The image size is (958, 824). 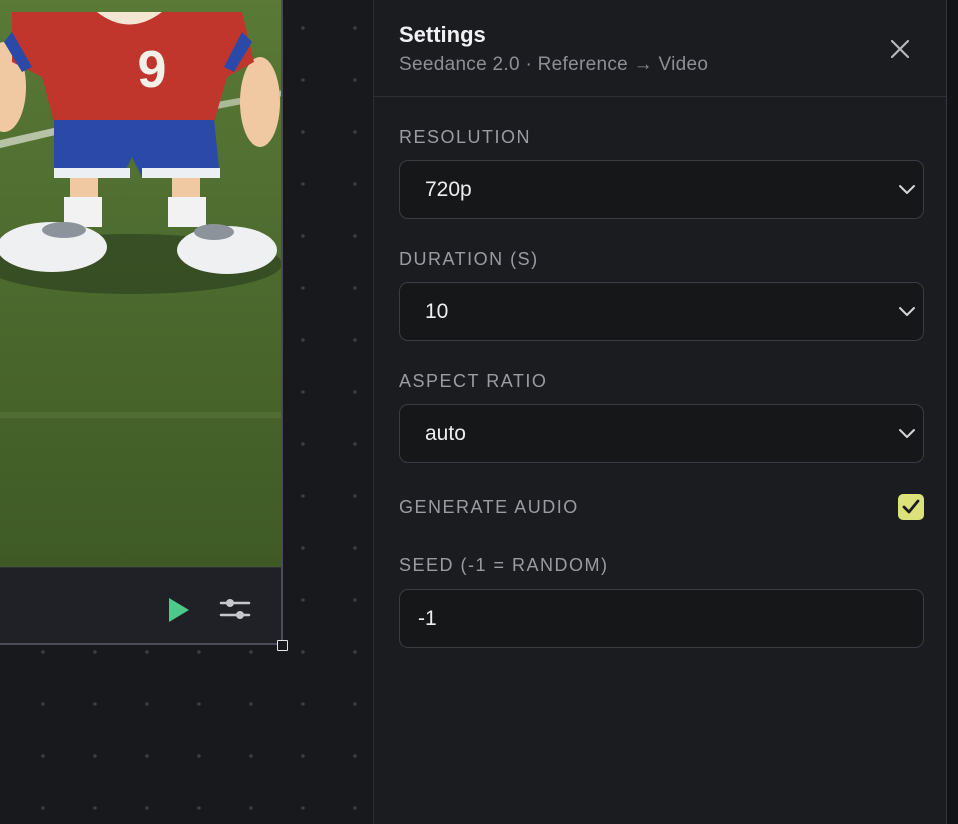 What do you see at coordinates (437, 311) in the screenshot?
I see `duration-value: 10` at bounding box center [437, 311].